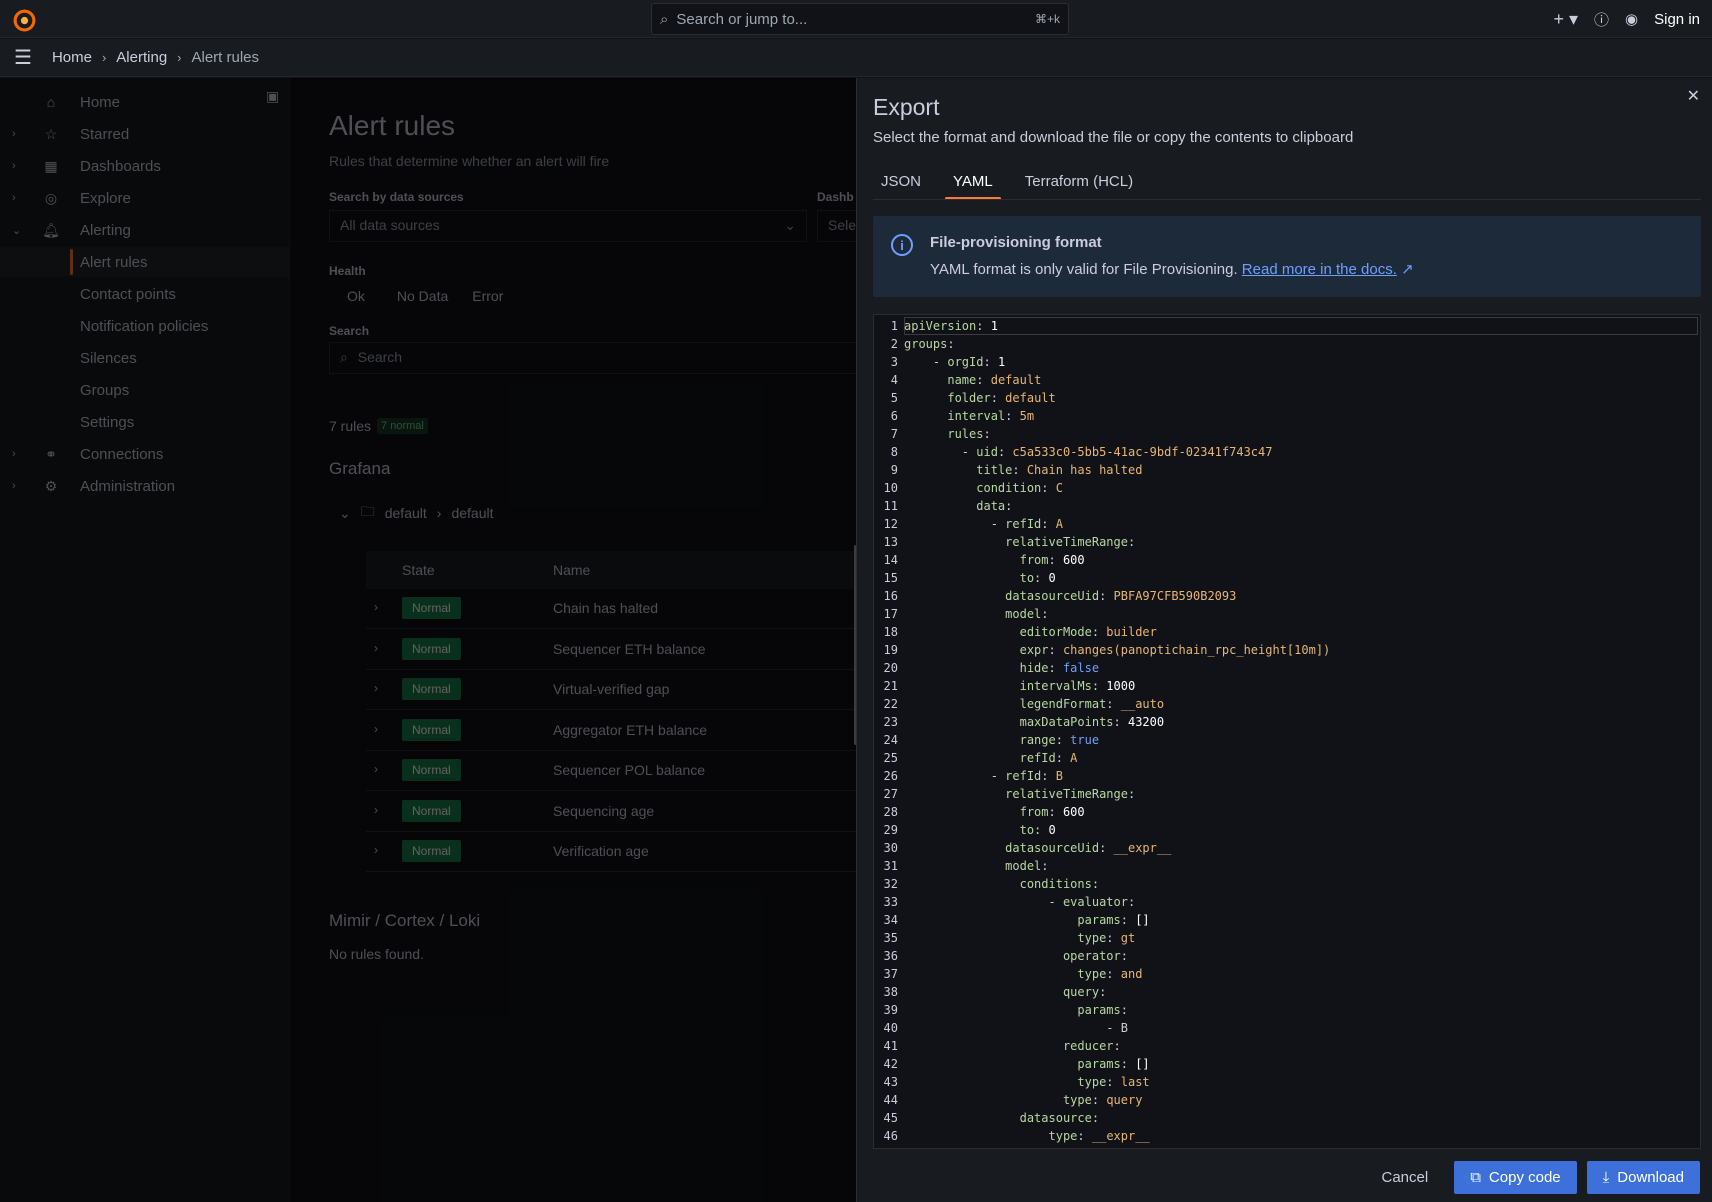 This screenshot has height=1202, width=1712. I want to click on breadcrumb: Home › Alerting › Alert rules, so click(155, 57).